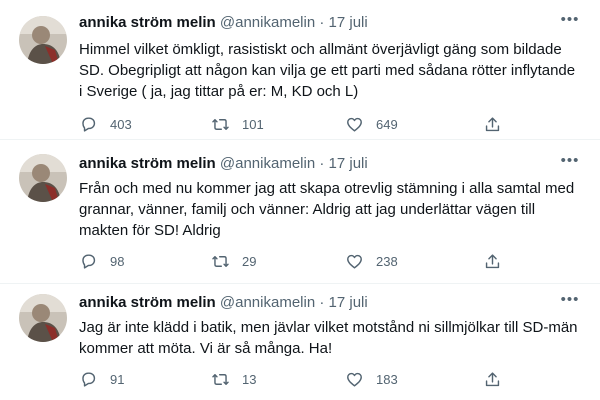 The height and width of the screenshot is (400, 600). I want to click on like-button: 183, so click(371, 379).